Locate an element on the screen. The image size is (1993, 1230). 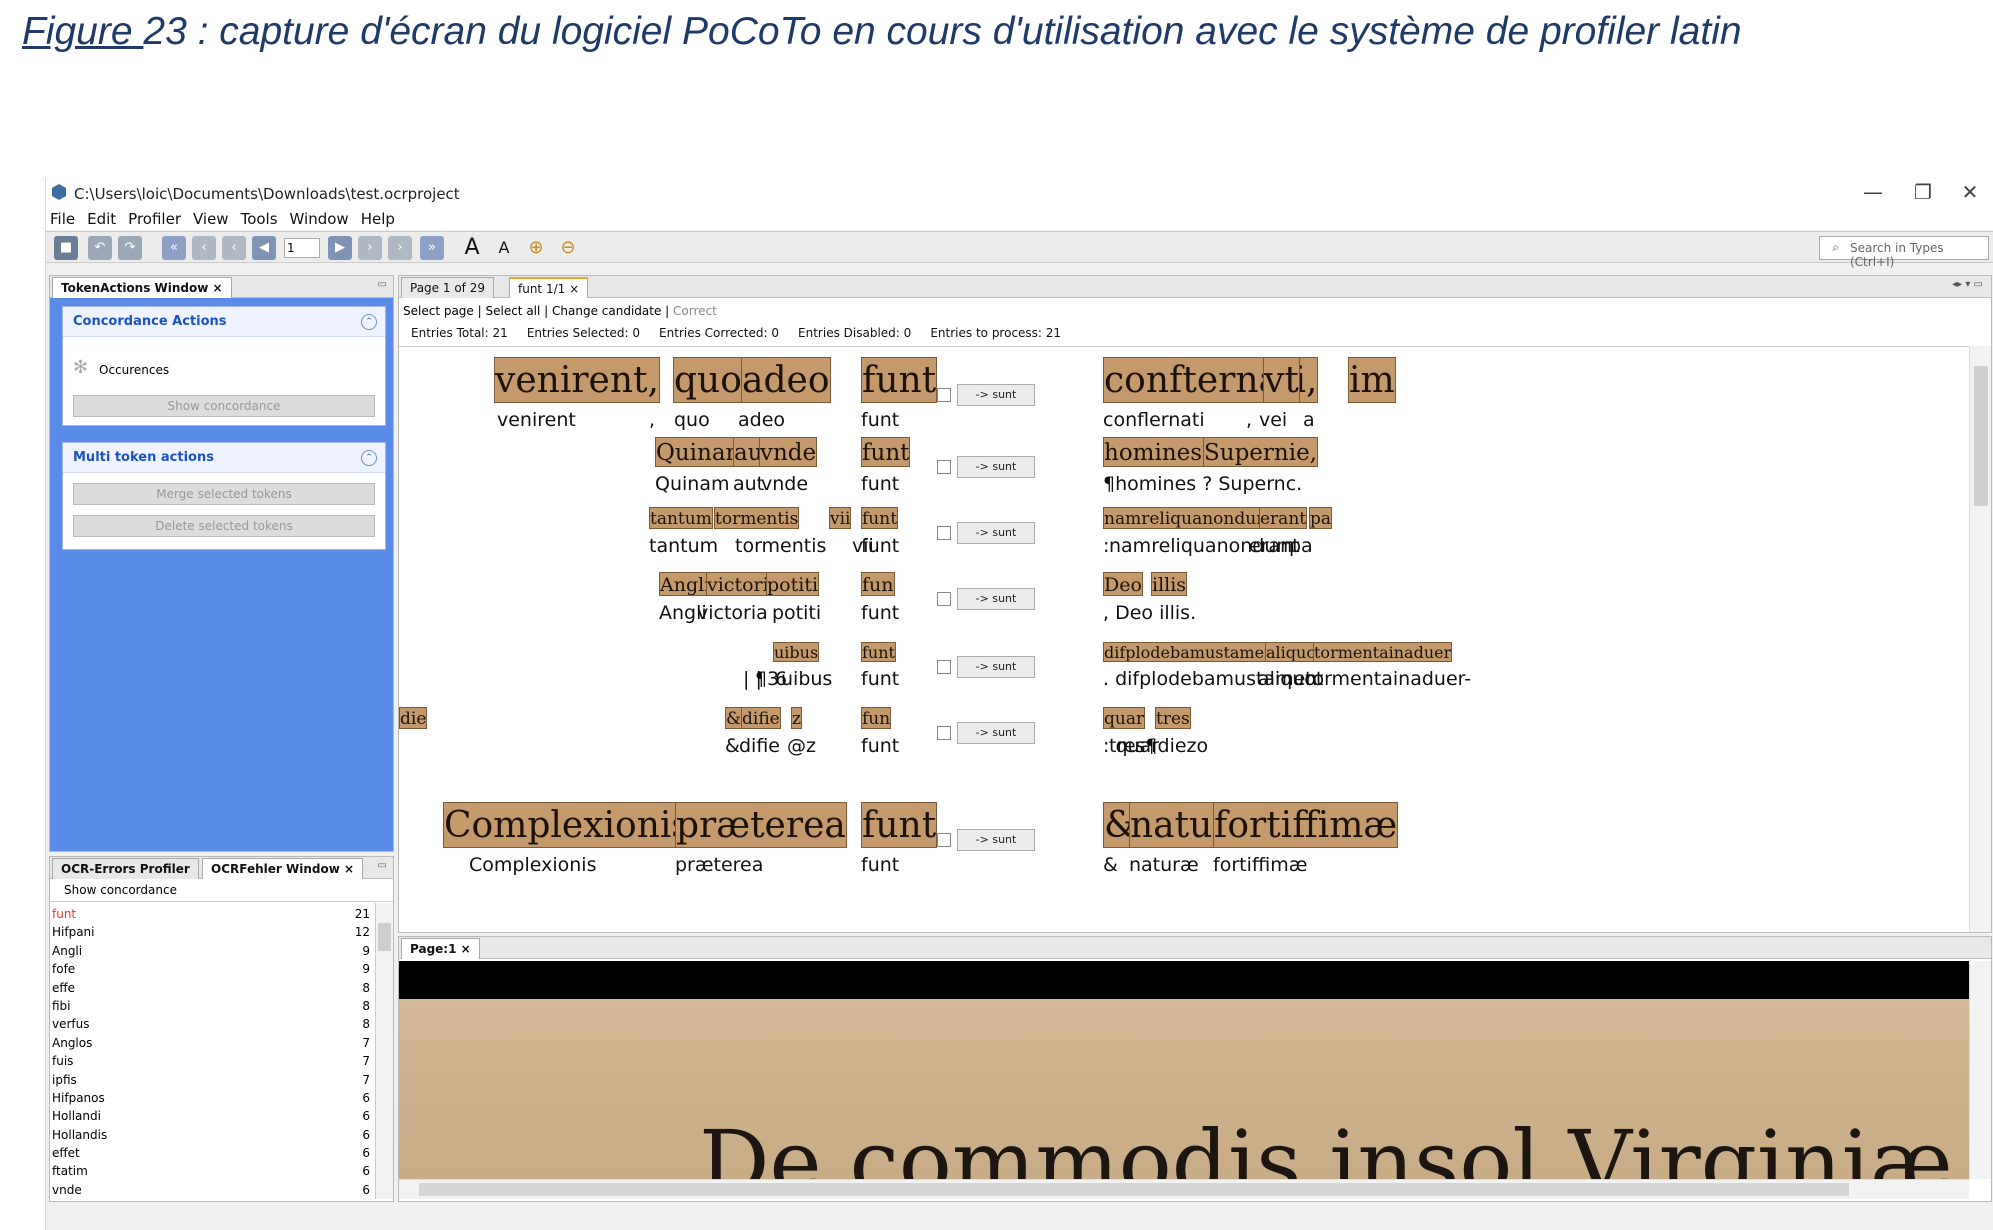
scan-token: vnde is located at coordinates (788, 452).